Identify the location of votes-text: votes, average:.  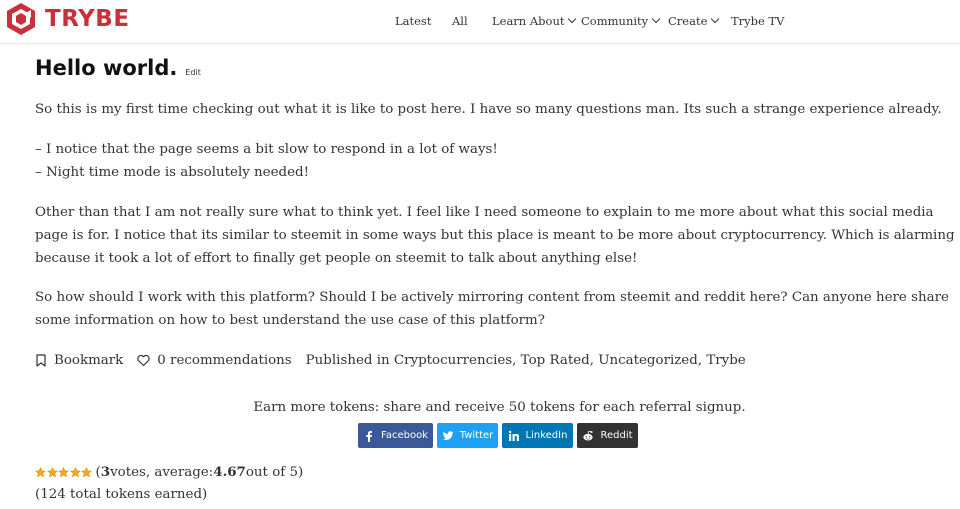
(162, 472).